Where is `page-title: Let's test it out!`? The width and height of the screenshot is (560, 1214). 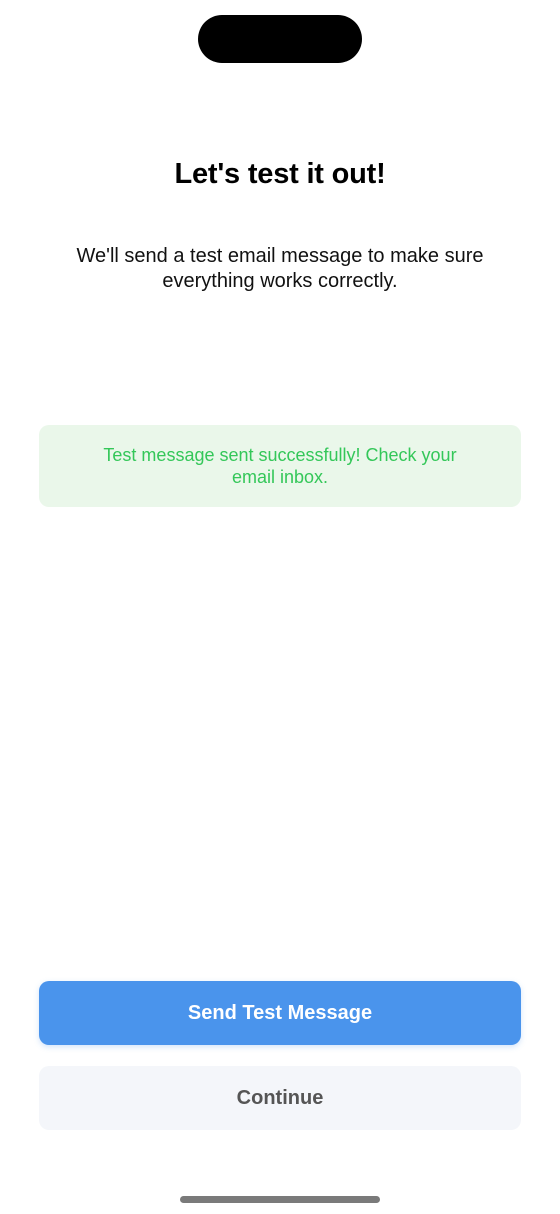
page-title: Let's test it out! is located at coordinates (280, 174).